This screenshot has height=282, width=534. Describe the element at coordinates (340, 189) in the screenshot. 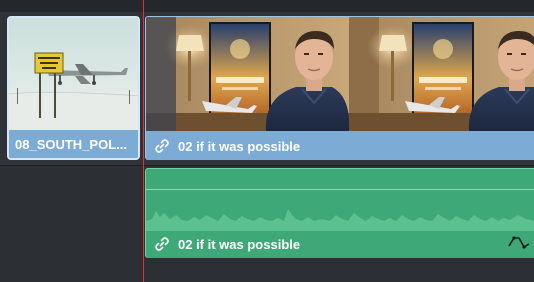

I see `volume-line` at that location.